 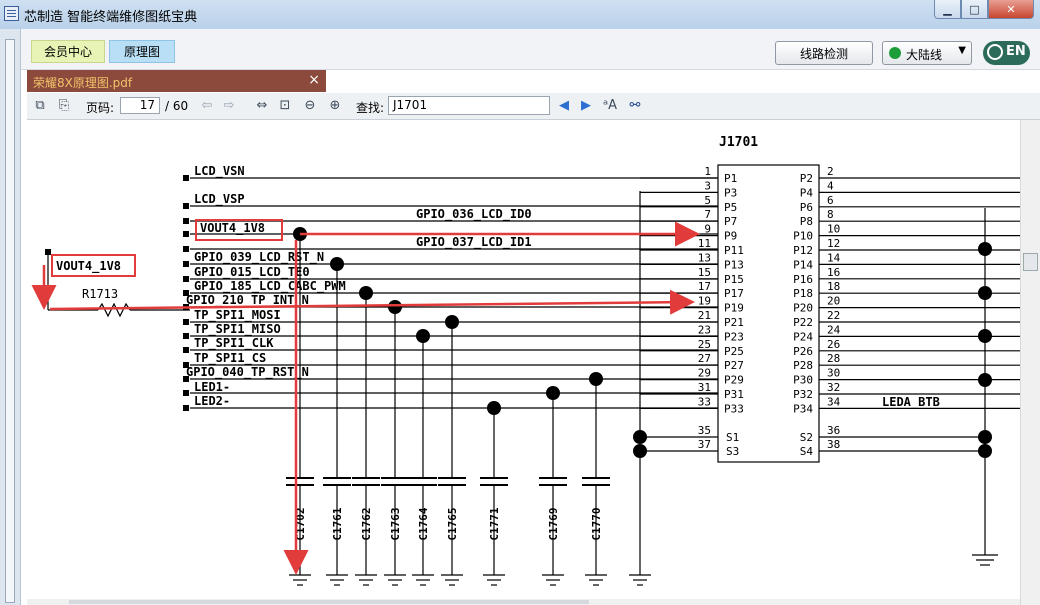 I want to click on pin-number: 38, so click(x=833, y=444).